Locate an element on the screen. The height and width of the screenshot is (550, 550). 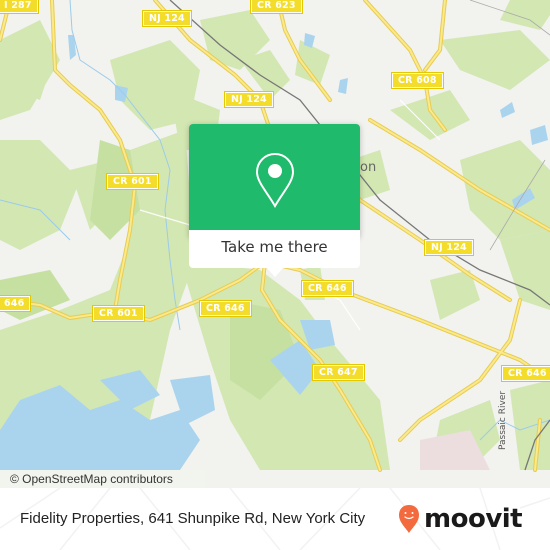
road-shield: 646 is located at coordinates (16, 303).